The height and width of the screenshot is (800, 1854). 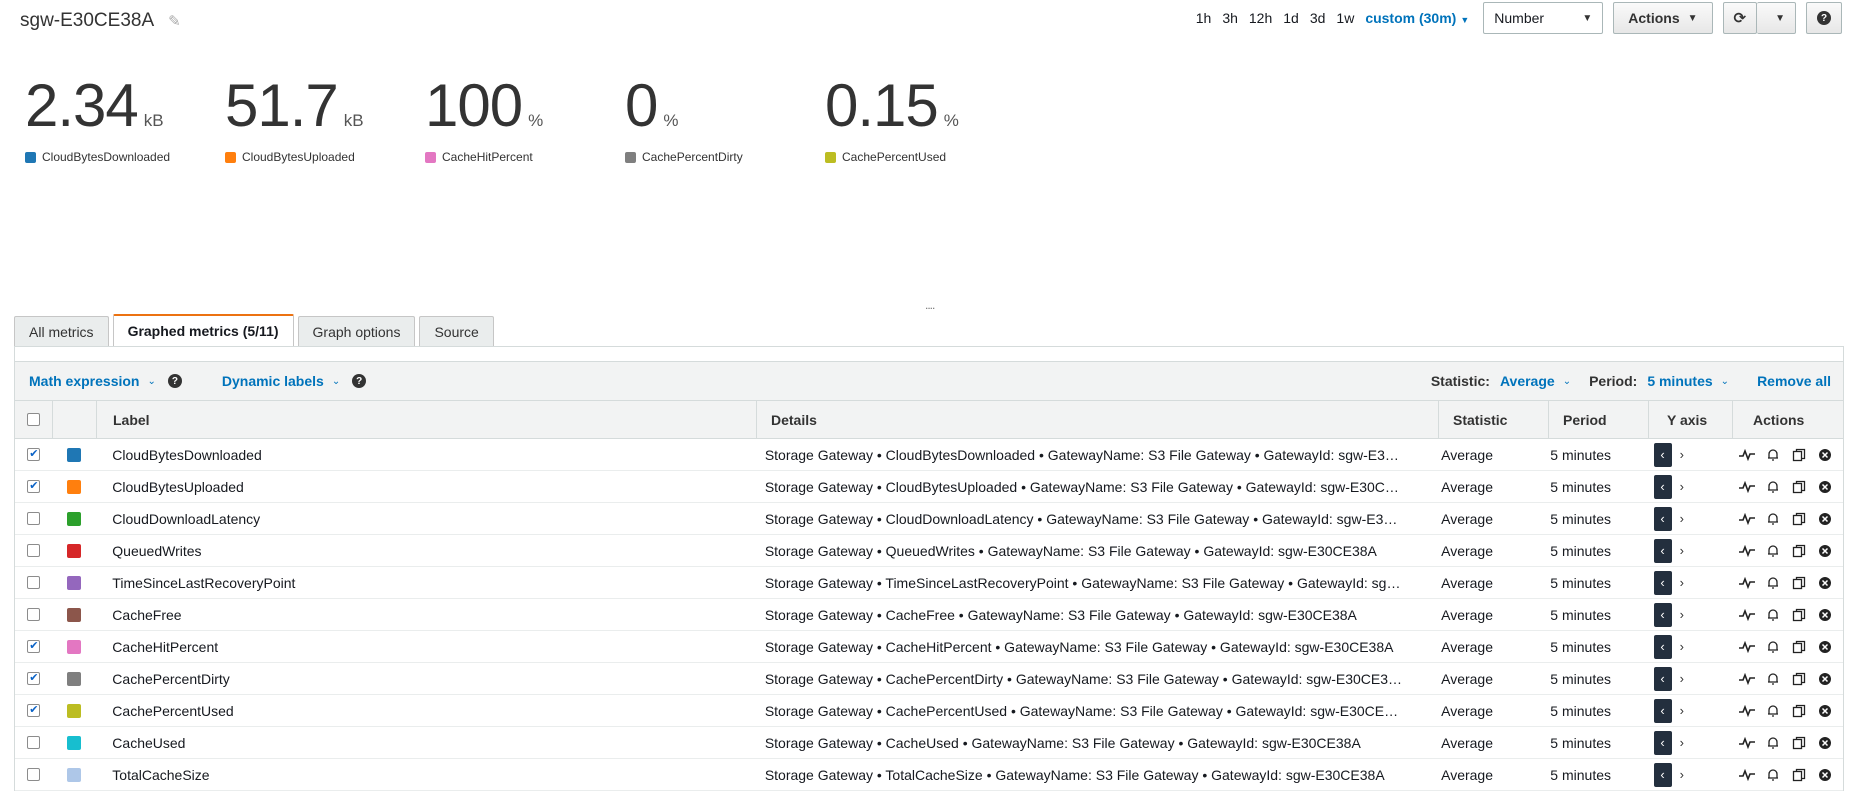 I want to click on row-label: QueuedWrites, so click(x=423, y=551).